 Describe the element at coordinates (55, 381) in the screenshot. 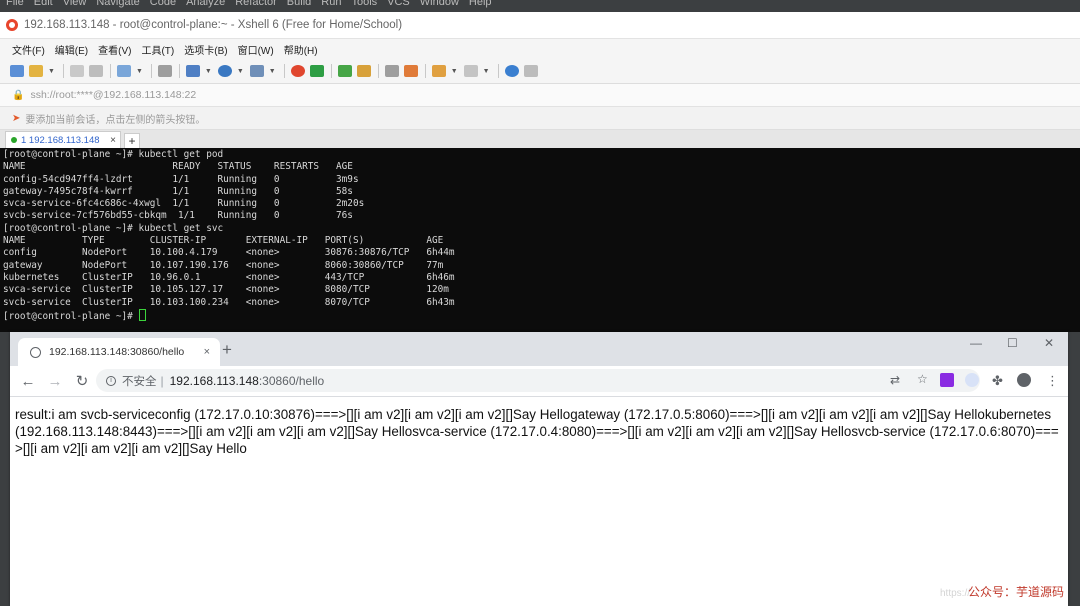

I see `forward-arrow-icon: →` at that location.